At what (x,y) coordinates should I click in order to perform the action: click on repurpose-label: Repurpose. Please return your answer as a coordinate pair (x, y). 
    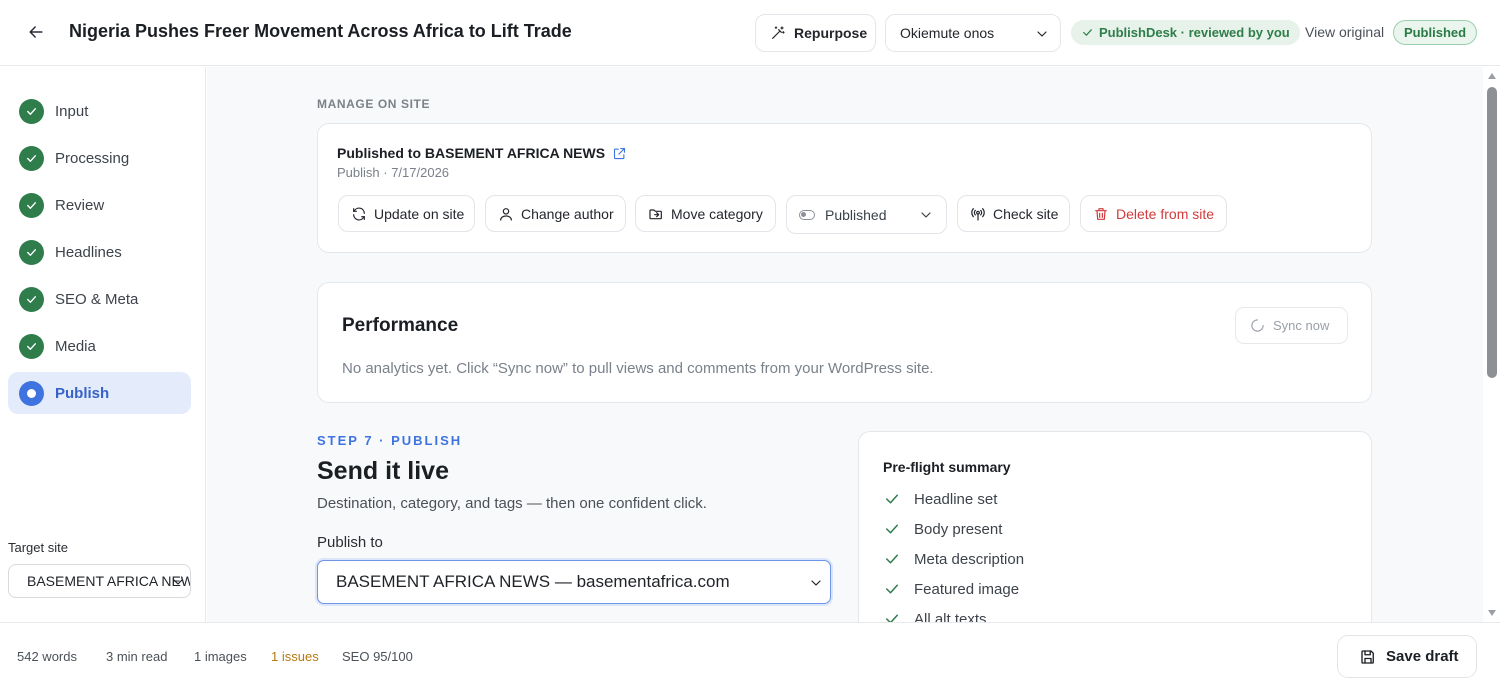
    Looking at the image, I should click on (831, 33).